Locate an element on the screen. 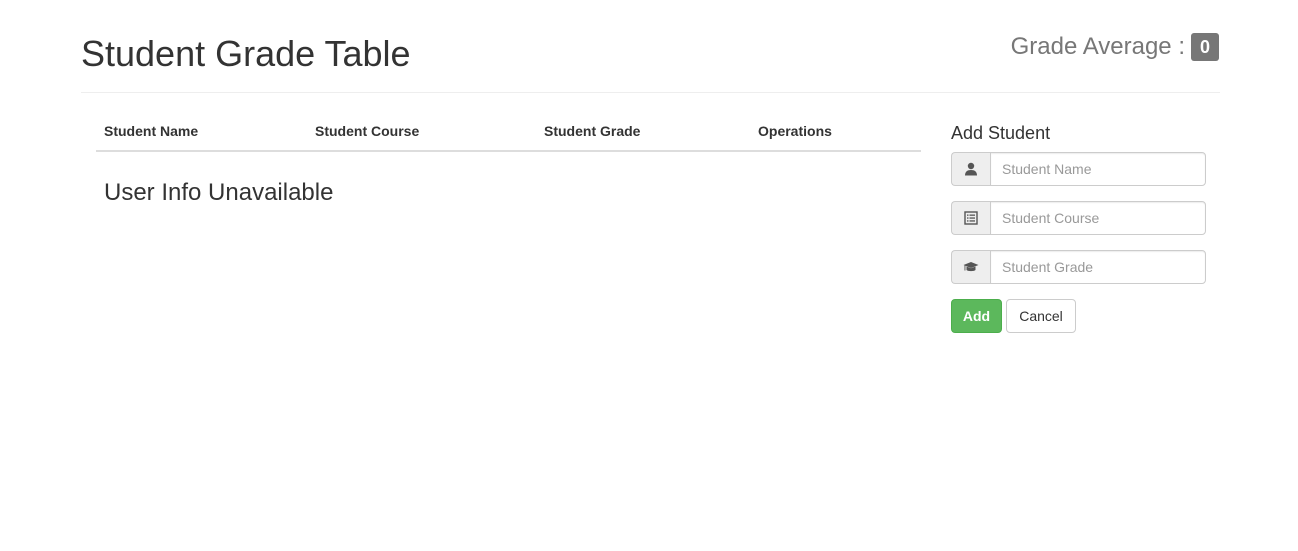 The height and width of the screenshot is (551, 1298). column-header-student-name: Student Name is located at coordinates (201, 132).